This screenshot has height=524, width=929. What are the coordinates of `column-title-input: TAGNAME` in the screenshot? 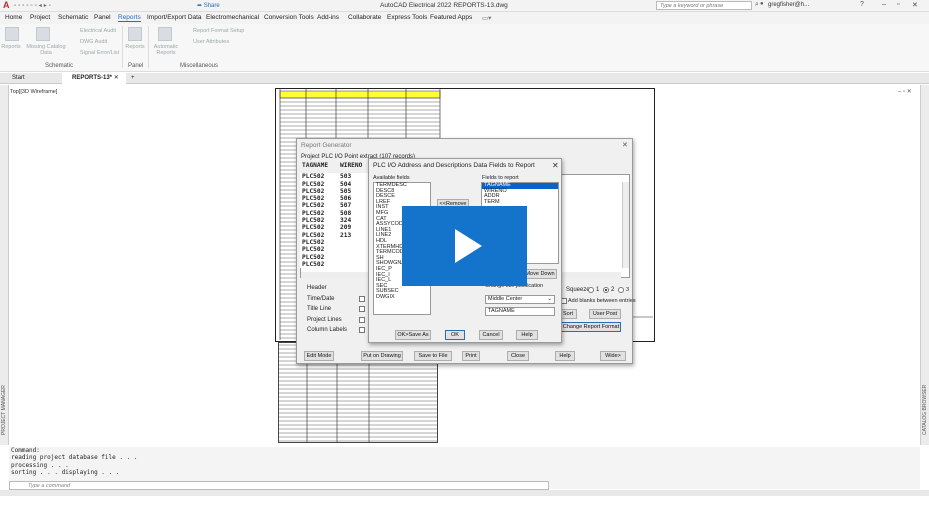 It's located at (520, 311).